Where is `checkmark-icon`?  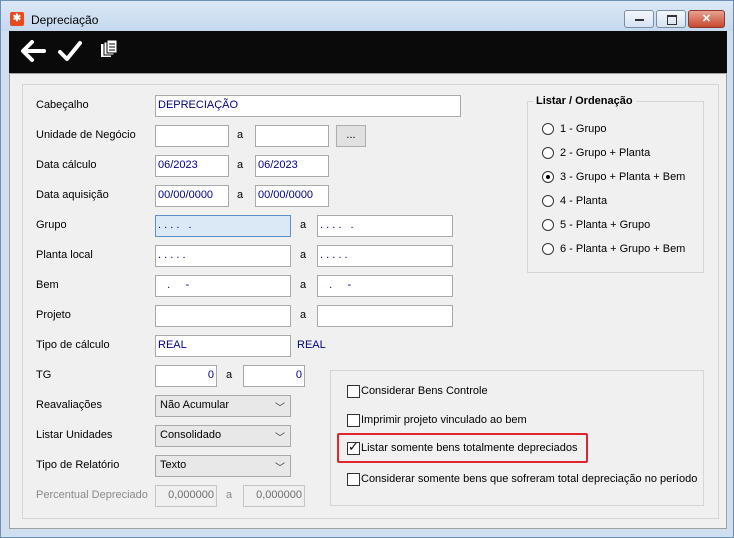
checkmark-icon is located at coordinates (70, 51).